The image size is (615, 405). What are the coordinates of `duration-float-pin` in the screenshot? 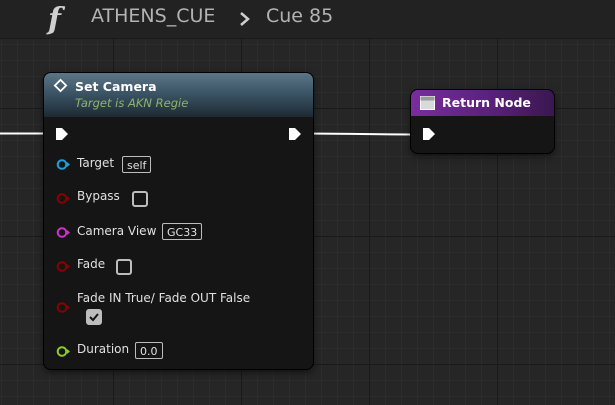 It's located at (63, 351).